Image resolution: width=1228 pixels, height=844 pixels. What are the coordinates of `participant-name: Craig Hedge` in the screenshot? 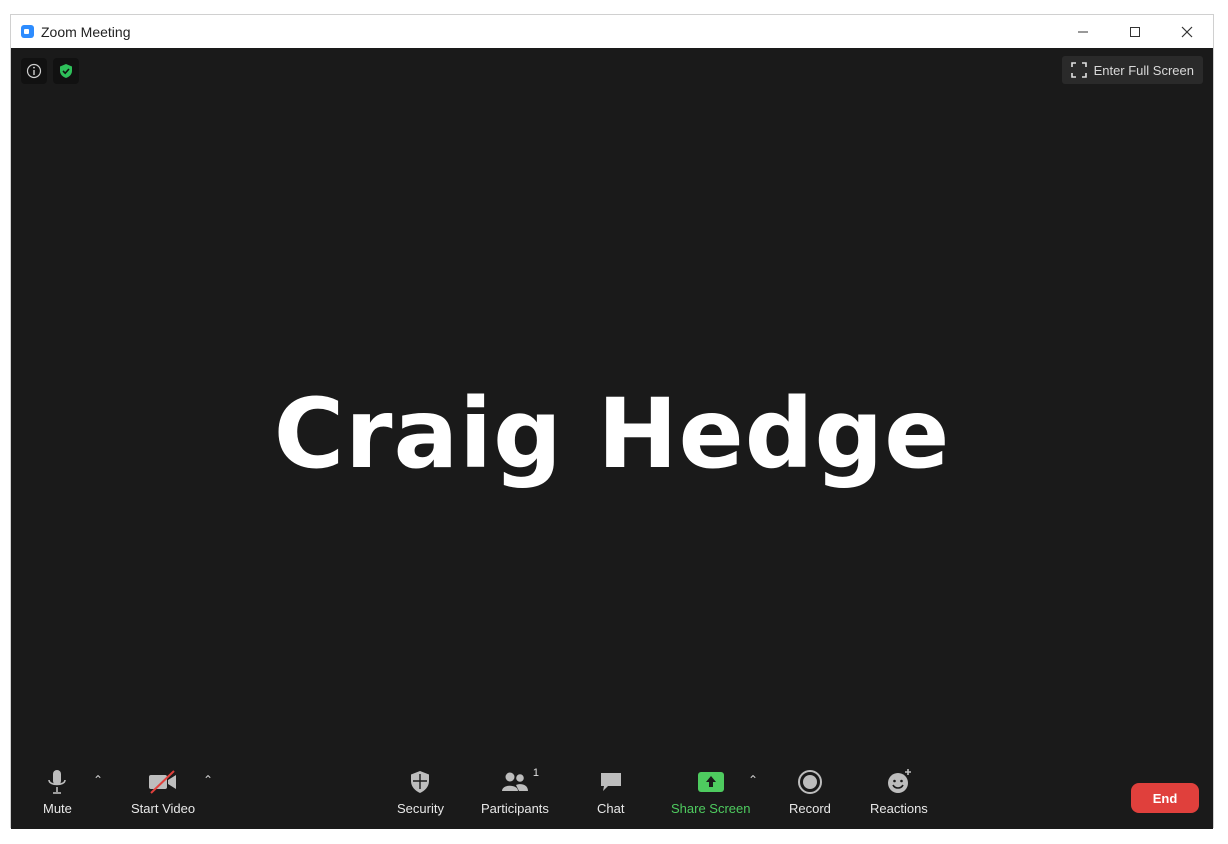 It's located at (612, 434).